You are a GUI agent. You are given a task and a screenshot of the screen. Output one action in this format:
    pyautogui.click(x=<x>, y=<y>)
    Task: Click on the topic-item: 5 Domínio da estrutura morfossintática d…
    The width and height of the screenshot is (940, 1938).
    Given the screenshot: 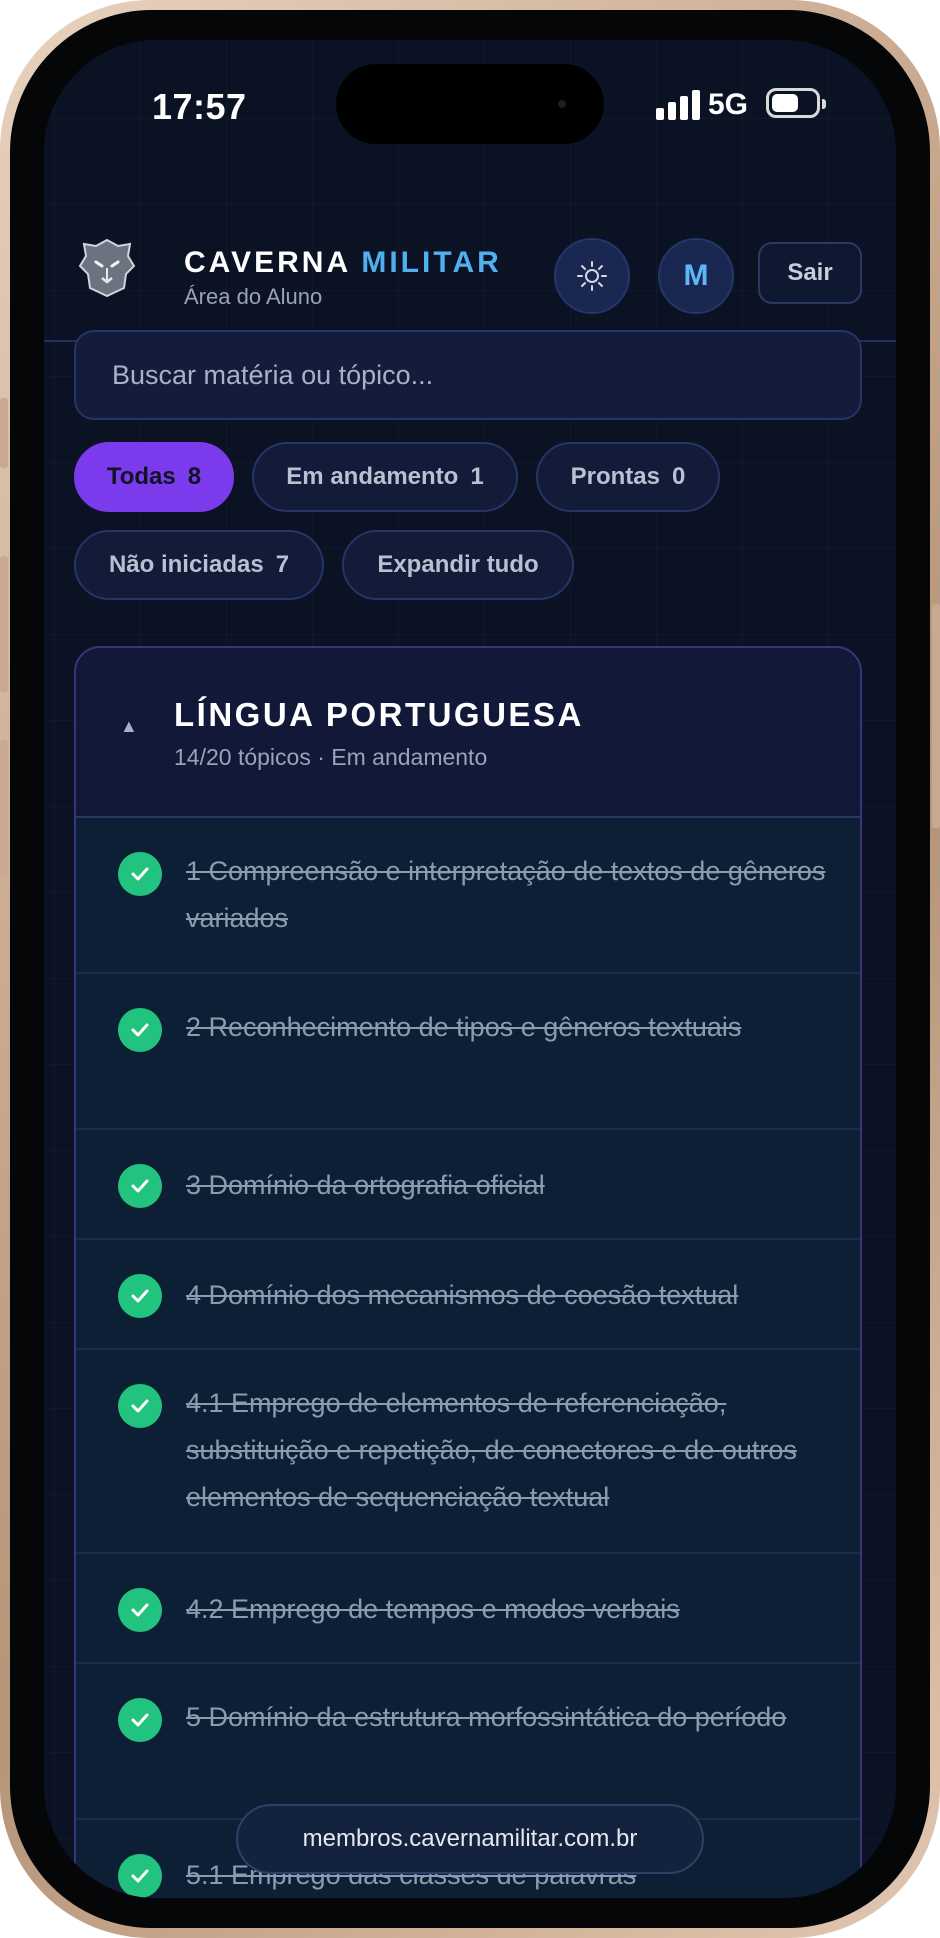 What is the action you would take?
    pyautogui.click(x=468, y=1742)
    